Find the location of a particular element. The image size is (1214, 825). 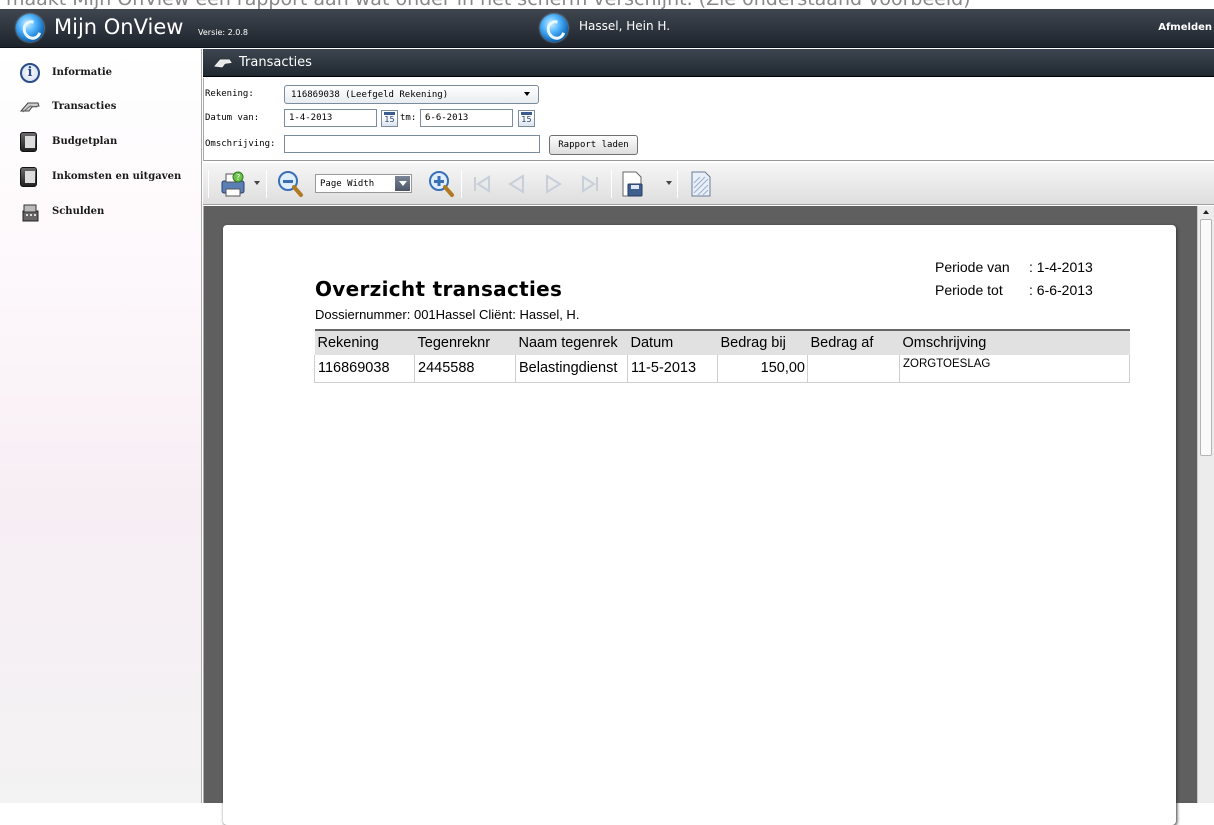

cell-tegenreknr: 2445588 is located at coordinates (465, 369).